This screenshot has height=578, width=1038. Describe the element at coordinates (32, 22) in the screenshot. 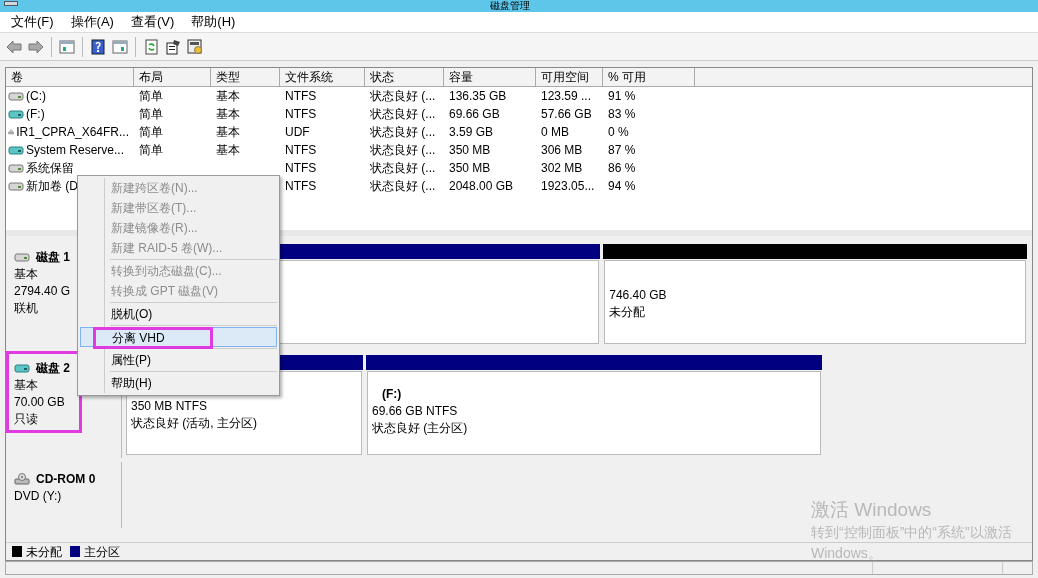

I see `menu-item: 文件(F)` at that location.